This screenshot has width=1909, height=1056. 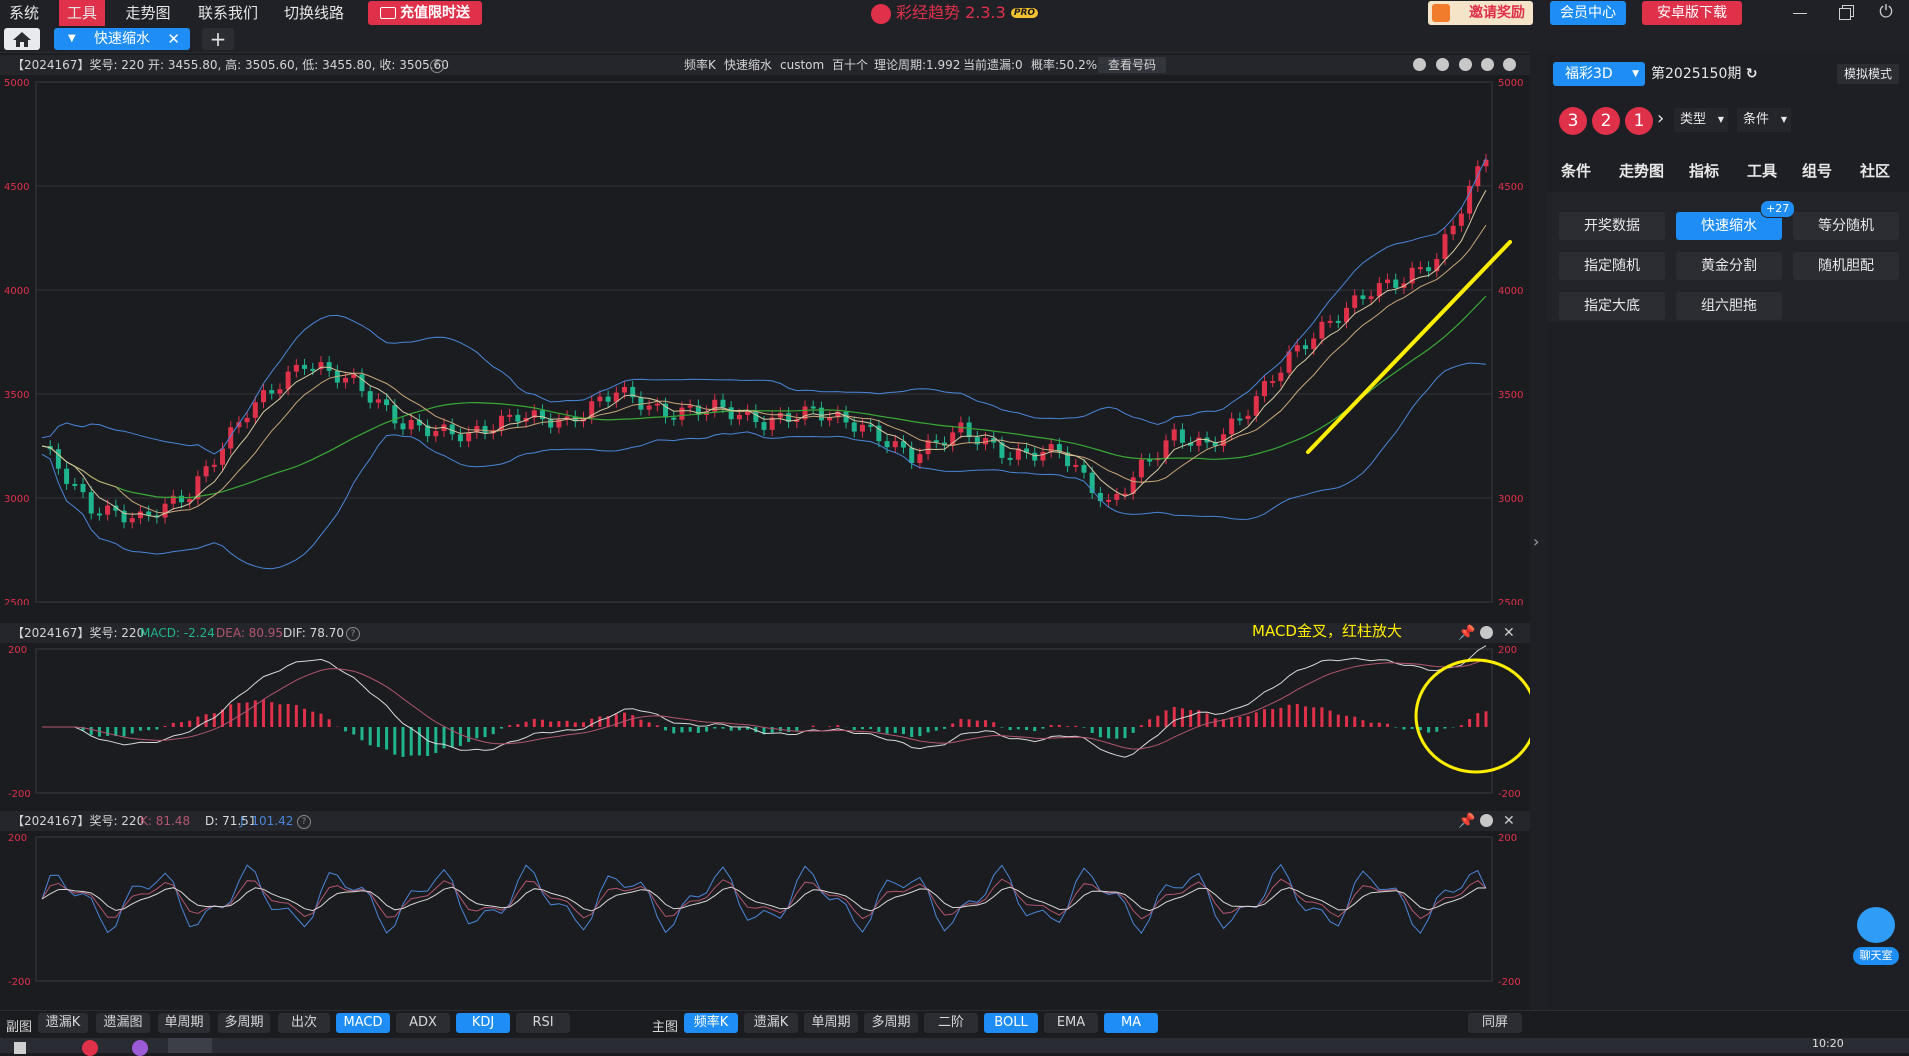 I want to click on tool-draw-data: 开奖数据, so click(x=1612, y=226).